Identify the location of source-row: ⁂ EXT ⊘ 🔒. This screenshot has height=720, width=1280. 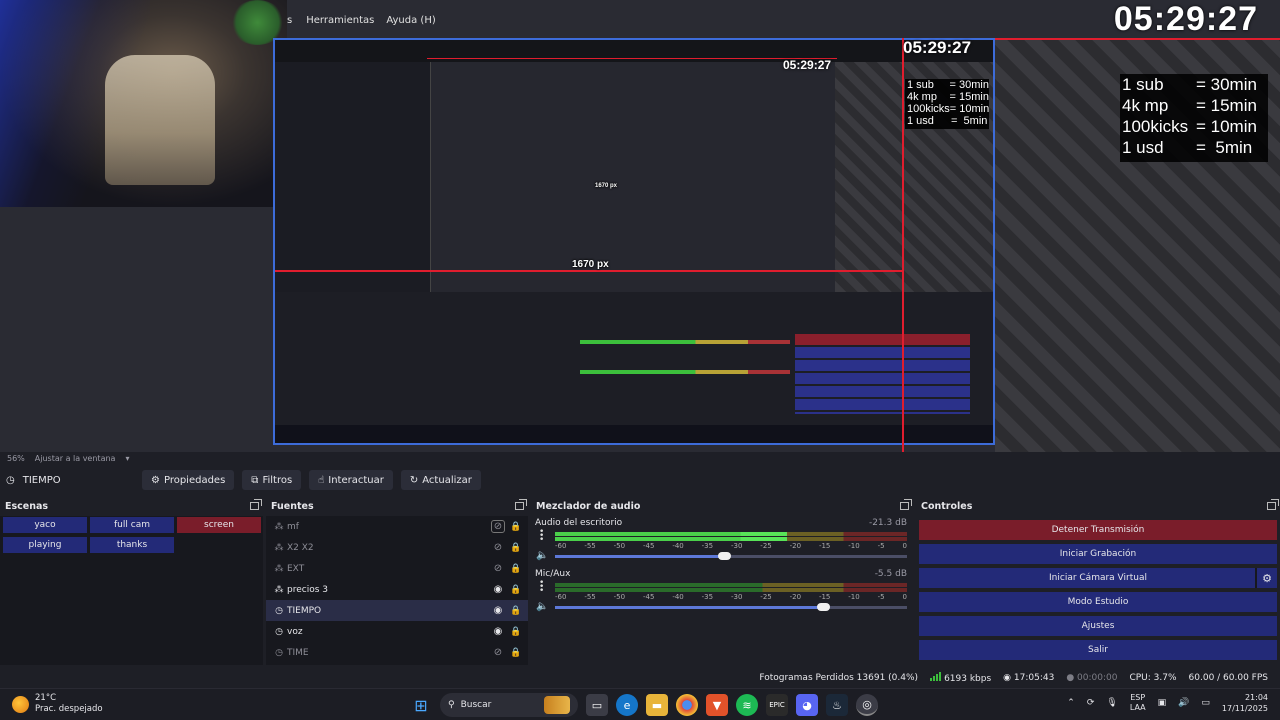
(397, 568).